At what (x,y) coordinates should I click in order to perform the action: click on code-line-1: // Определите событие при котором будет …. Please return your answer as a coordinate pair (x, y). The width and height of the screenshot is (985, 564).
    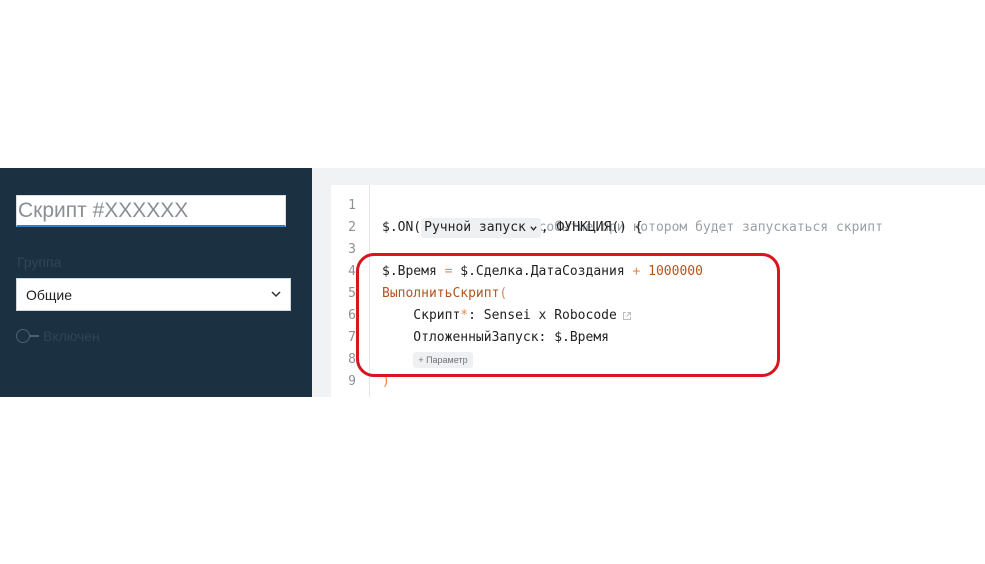
    Looking at the image, I should click on (632, 215).